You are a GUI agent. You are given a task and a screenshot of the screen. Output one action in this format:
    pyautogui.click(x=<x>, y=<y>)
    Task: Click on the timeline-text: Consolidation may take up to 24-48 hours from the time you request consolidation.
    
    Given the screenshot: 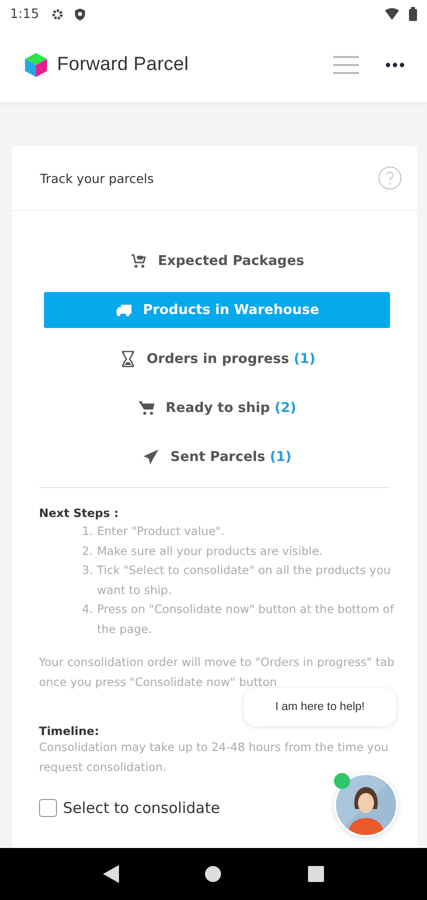 What is the action you would take?
    pyautogui.click(x=214, y=757)
    